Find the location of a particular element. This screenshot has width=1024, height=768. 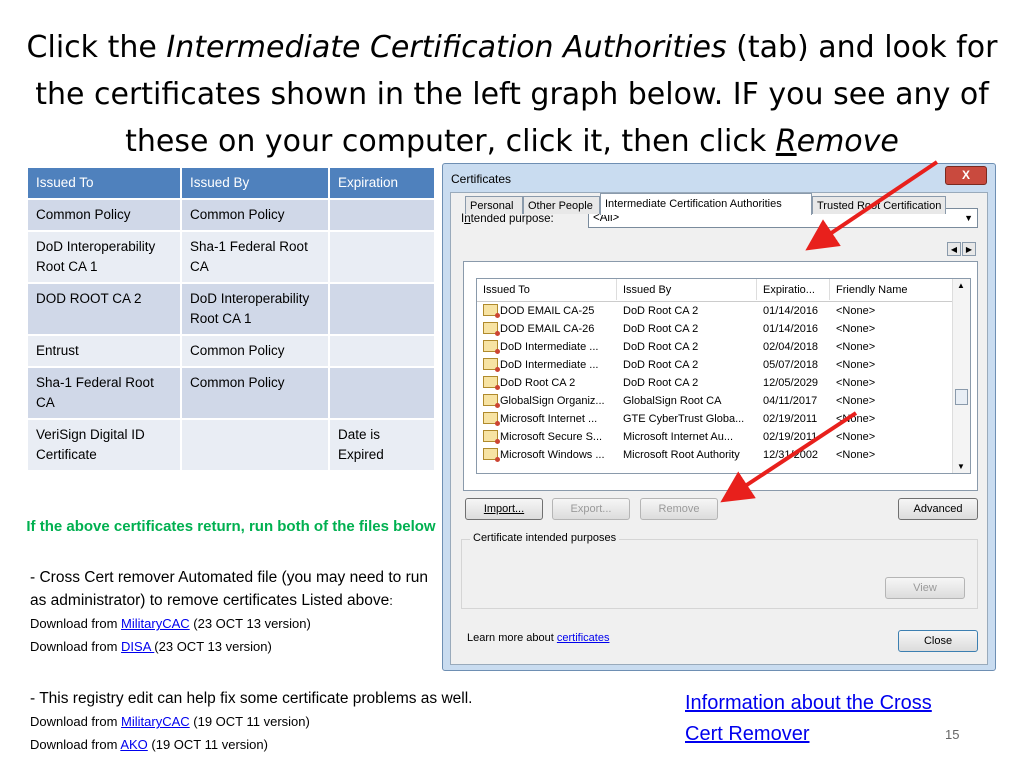

cell-issued-by: GlobalSign Root CA is located at coordinates (690, 401).